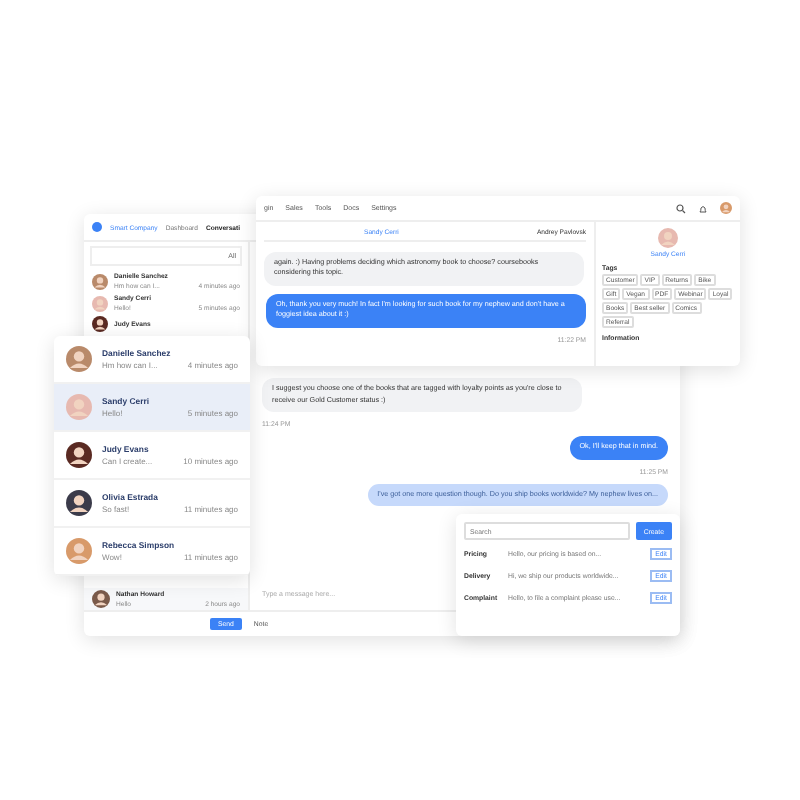 This screenshot has width=800, height=800. I want to click on logo-icon, so click(97, 227).